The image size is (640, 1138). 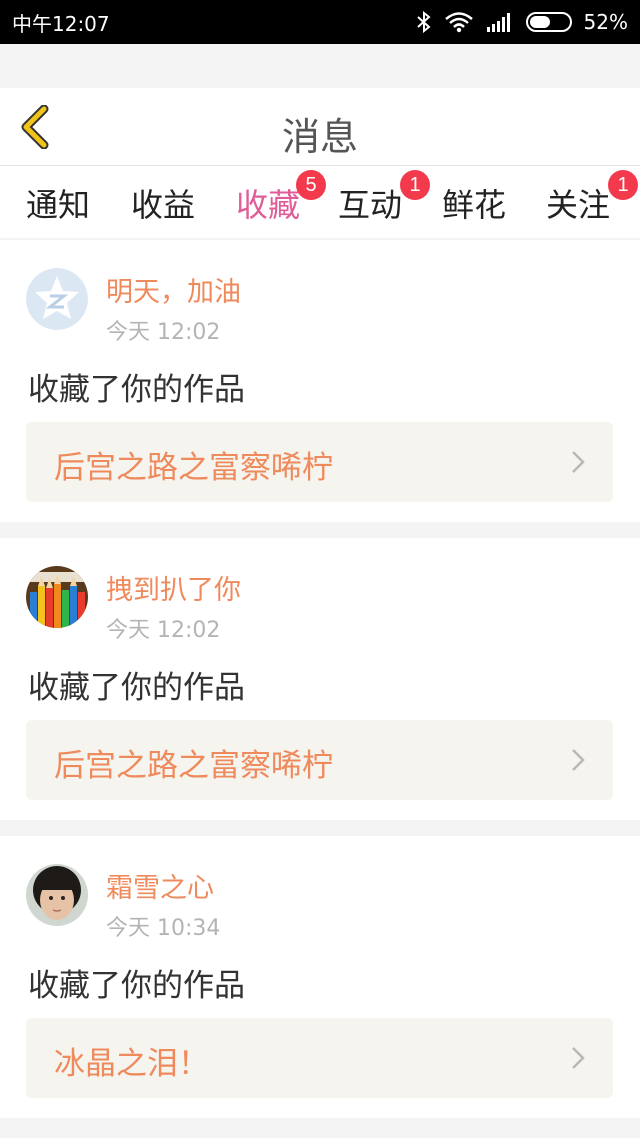 I want to click on username: 拽到扒了你, so click(x=173, y=587).